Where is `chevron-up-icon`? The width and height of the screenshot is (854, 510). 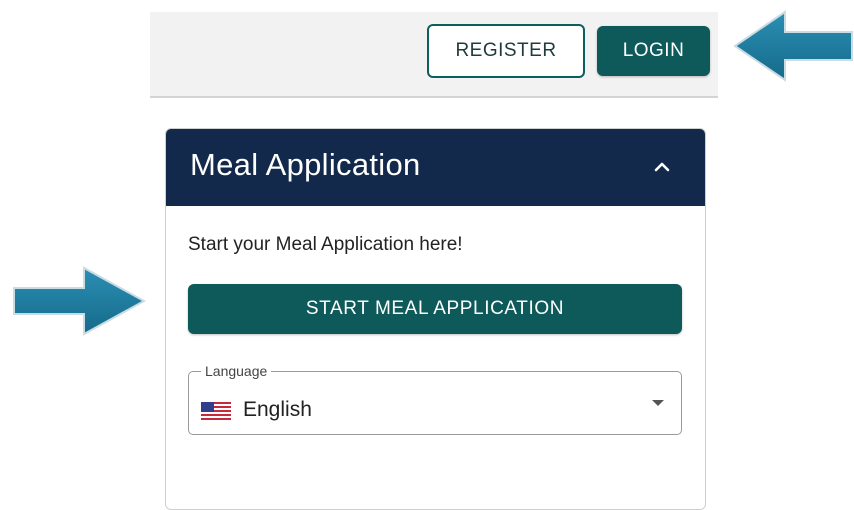
chevron-up-icon is located at coordinates (662, 167).